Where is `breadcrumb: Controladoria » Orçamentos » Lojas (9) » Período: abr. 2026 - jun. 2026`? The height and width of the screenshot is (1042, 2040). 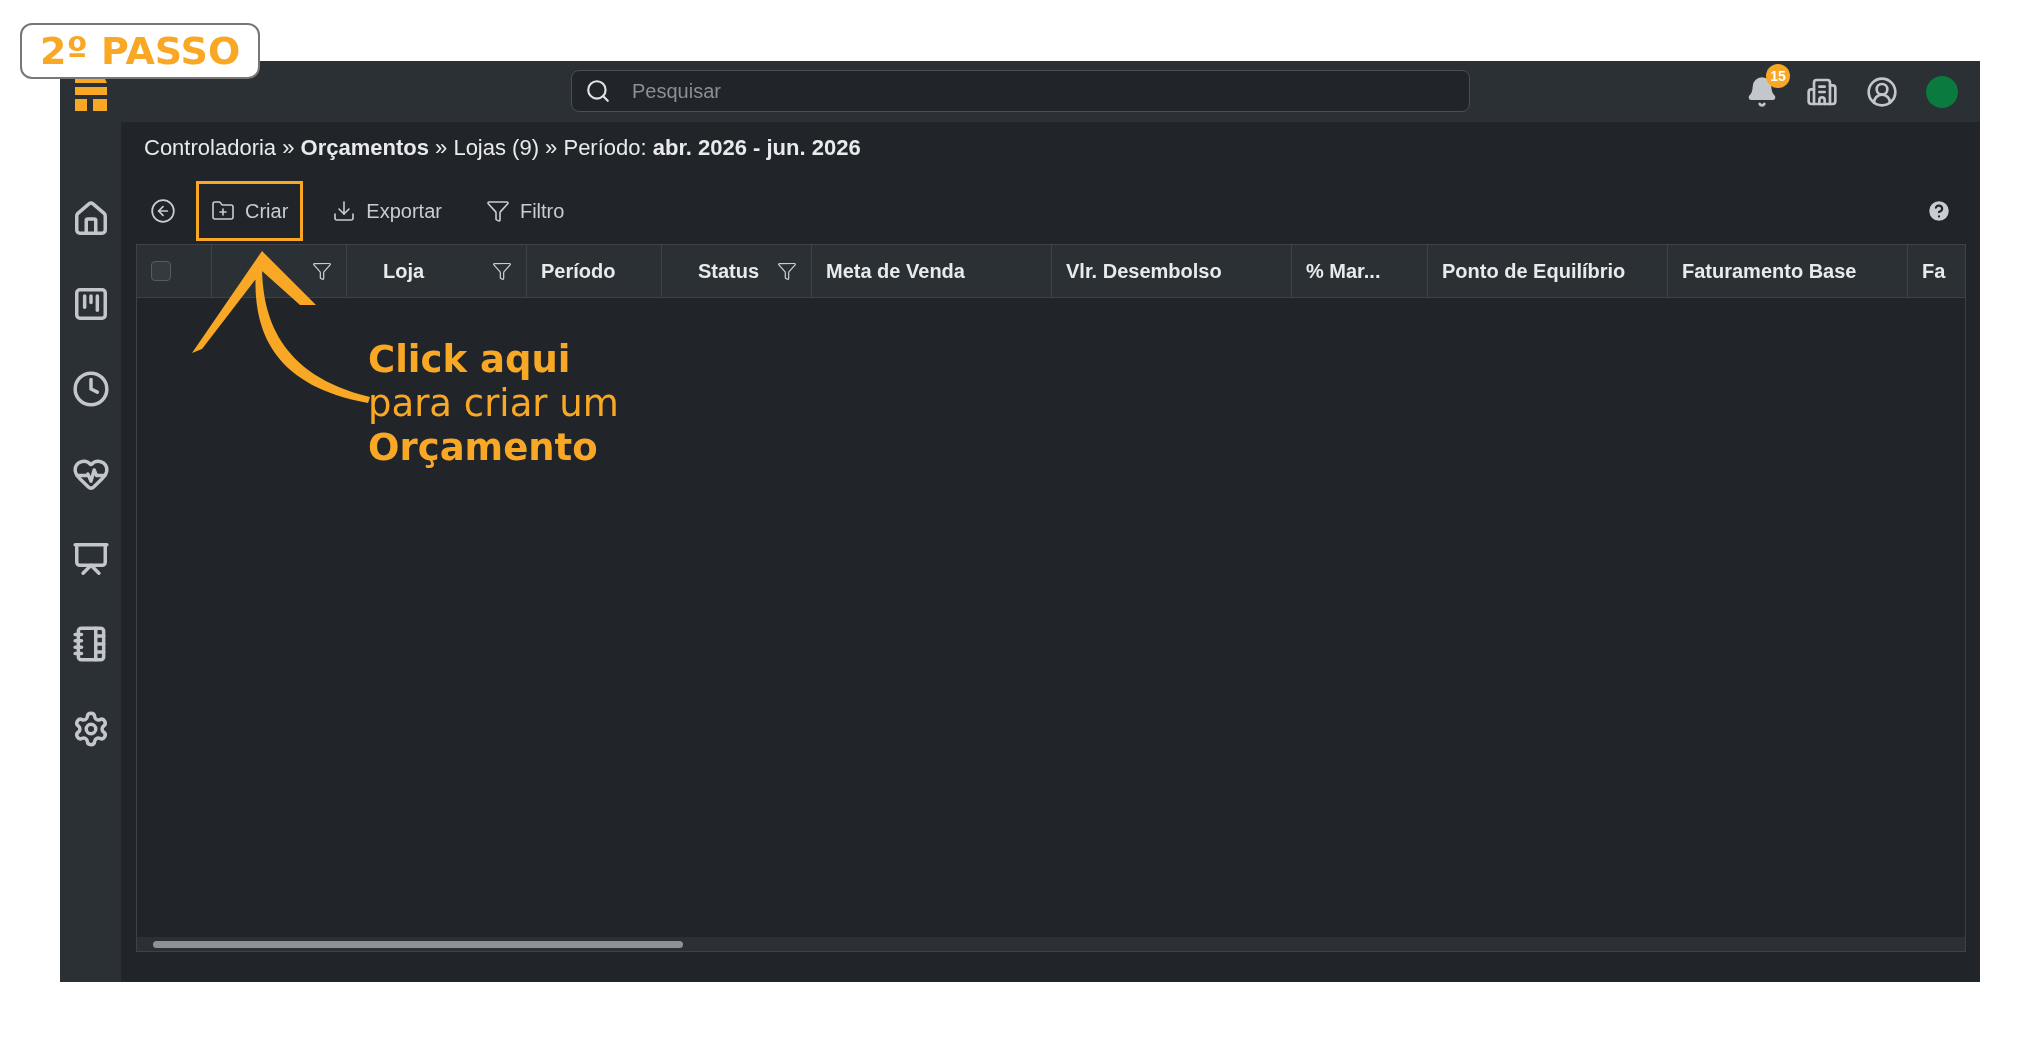 breadcrumb: Controladoria » Orçamentos » Lojas (9) » Período: abr. 2026 - jun. 2026 is located at coordinates (503, 148).